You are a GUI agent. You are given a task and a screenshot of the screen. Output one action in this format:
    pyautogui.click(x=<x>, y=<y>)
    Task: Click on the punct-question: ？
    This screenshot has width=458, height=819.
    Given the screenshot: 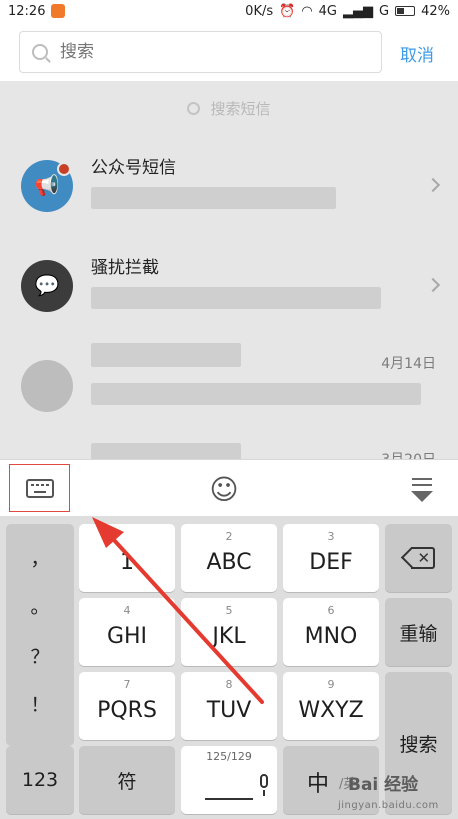 What is the action you would take?
    pyautogui.click(x=40, y=655)
    